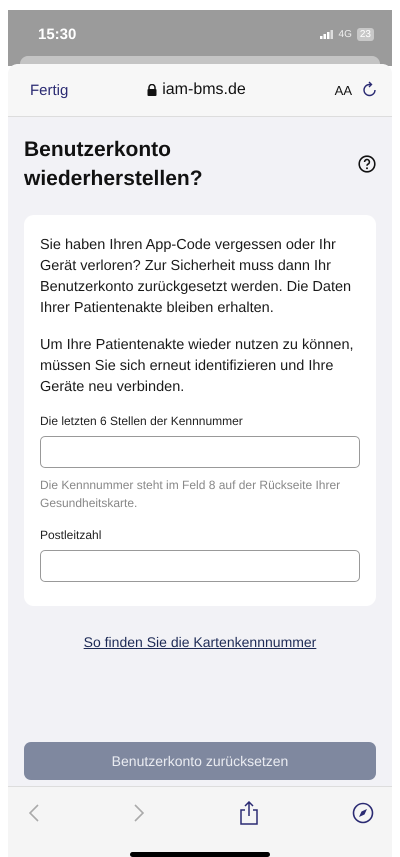 The width and height of the screenshot is (400, 857). Describe the element at coordinates (204, 90) in the screenshot. I see `url-text: iam-bms.de` at that location.